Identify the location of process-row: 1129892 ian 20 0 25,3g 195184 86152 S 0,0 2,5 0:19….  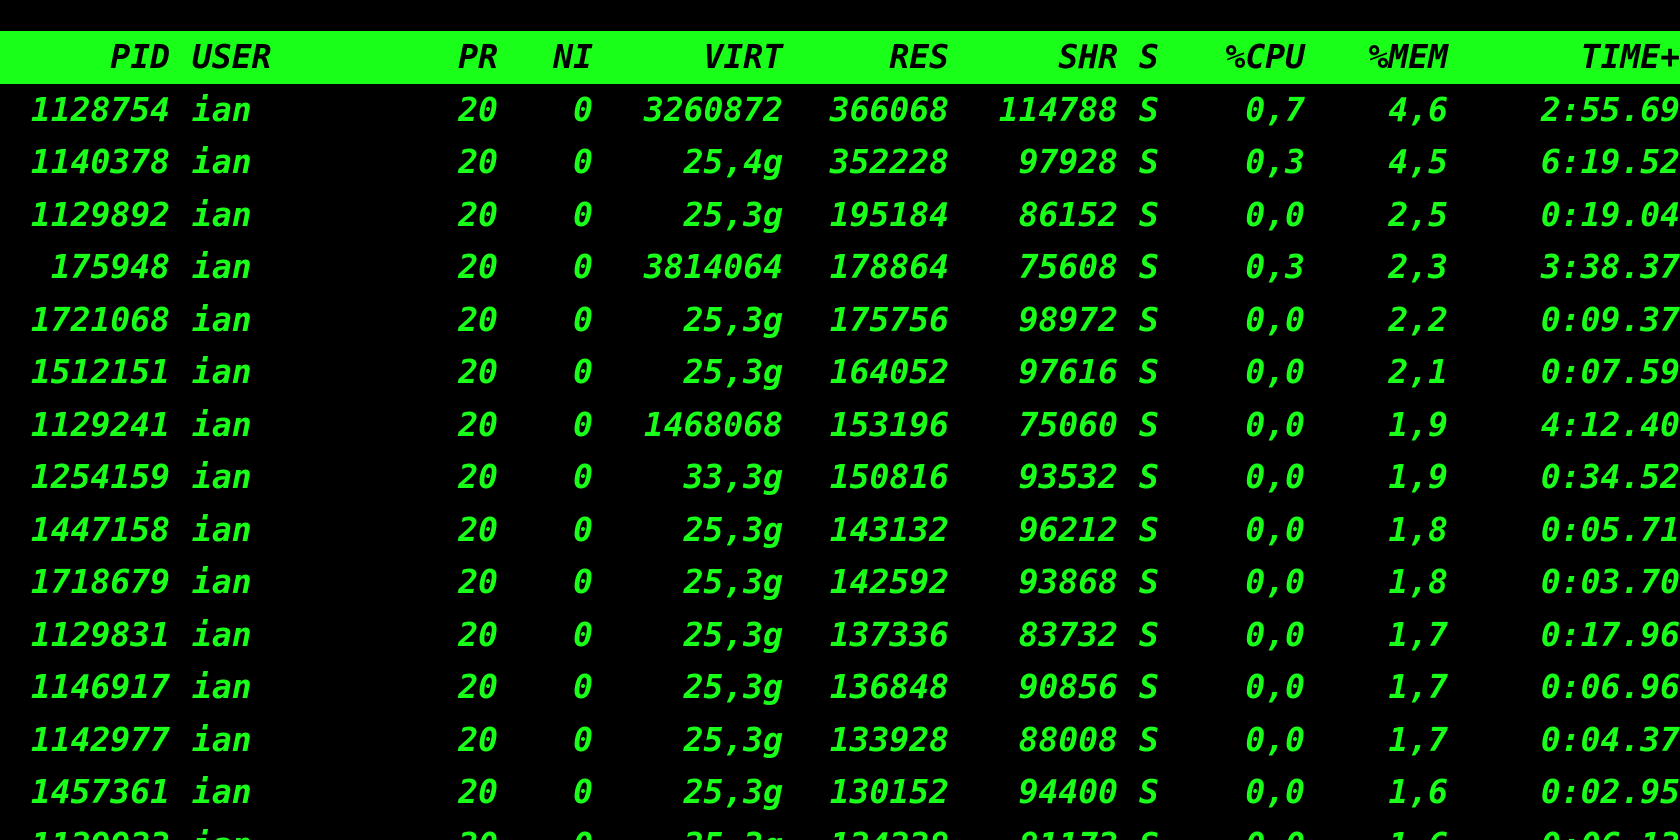
(840, 215).